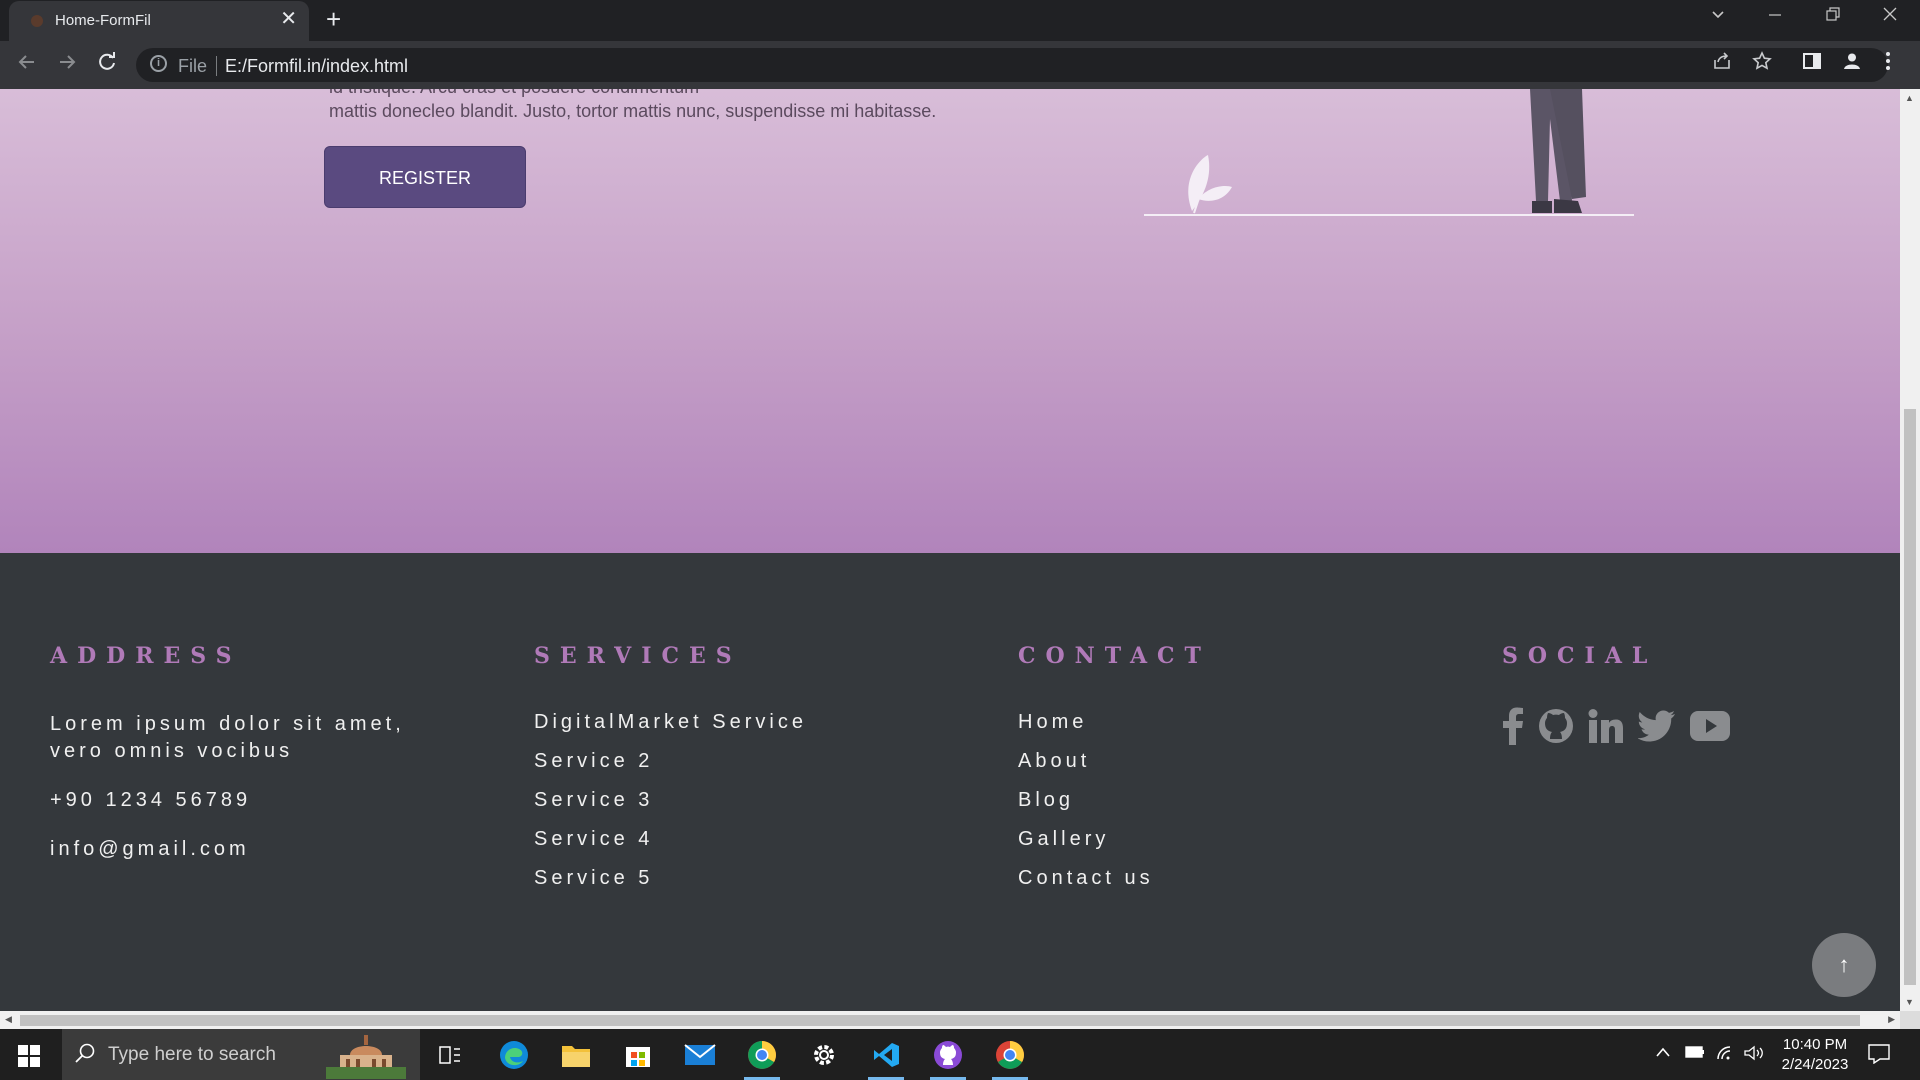 Image resolution: width=1920 pixels, height=1080 pixels. Describe the element at coordinates (1663, 1054) in the screenshot. I see `show-hidden-icons-icon` at that location.